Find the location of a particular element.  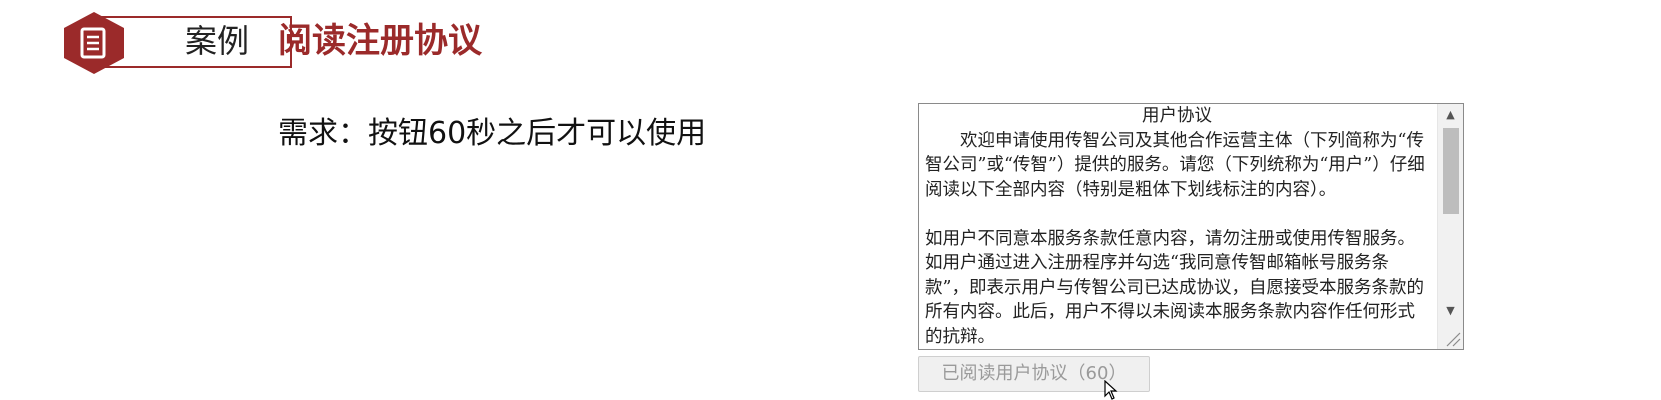

mouse-cursor-icon is located at coordinates (1111, 390).